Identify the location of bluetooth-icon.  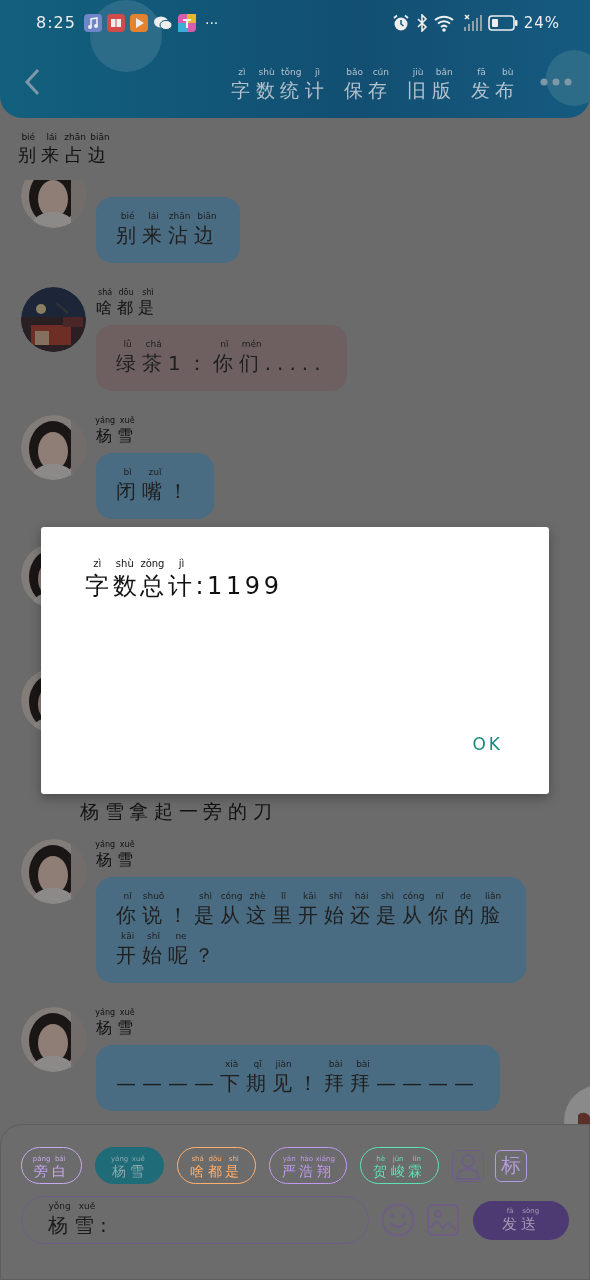
(421, 22).